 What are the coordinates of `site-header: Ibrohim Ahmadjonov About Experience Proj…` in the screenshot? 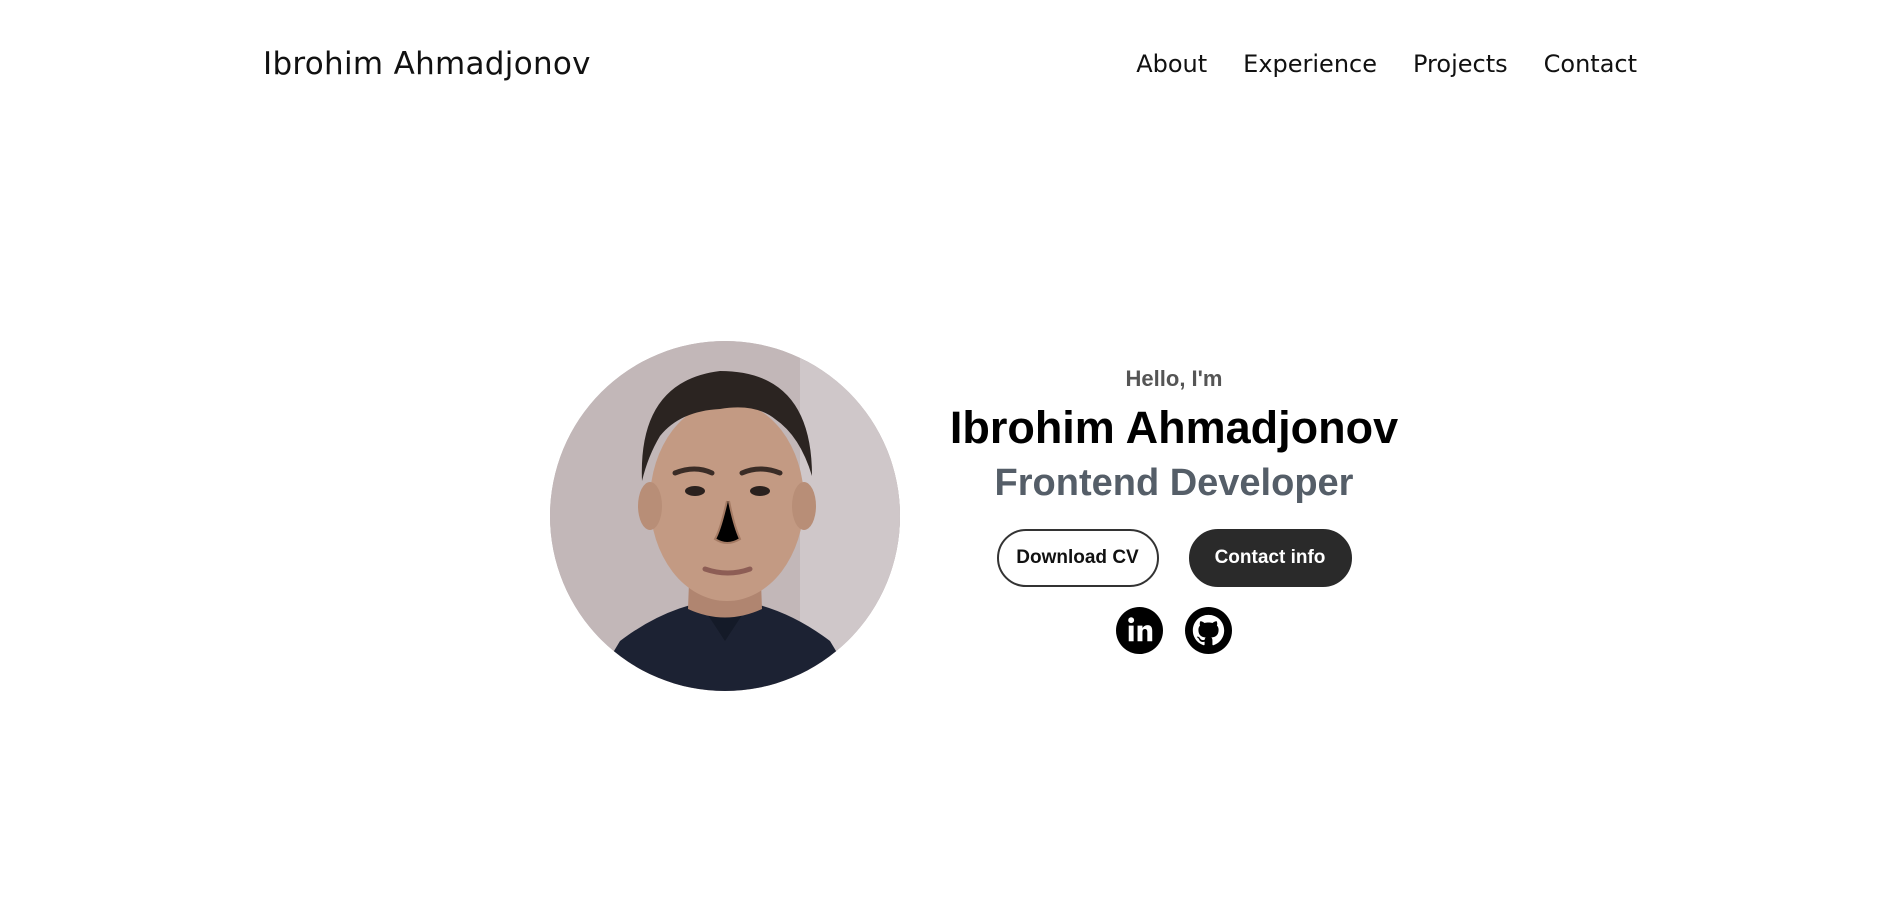 It's located at (950, 67).